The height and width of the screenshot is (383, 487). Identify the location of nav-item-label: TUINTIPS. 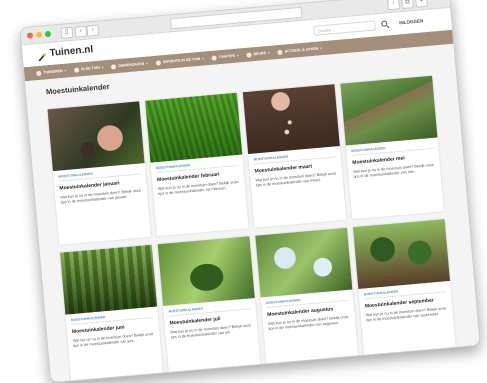
(227, 56).